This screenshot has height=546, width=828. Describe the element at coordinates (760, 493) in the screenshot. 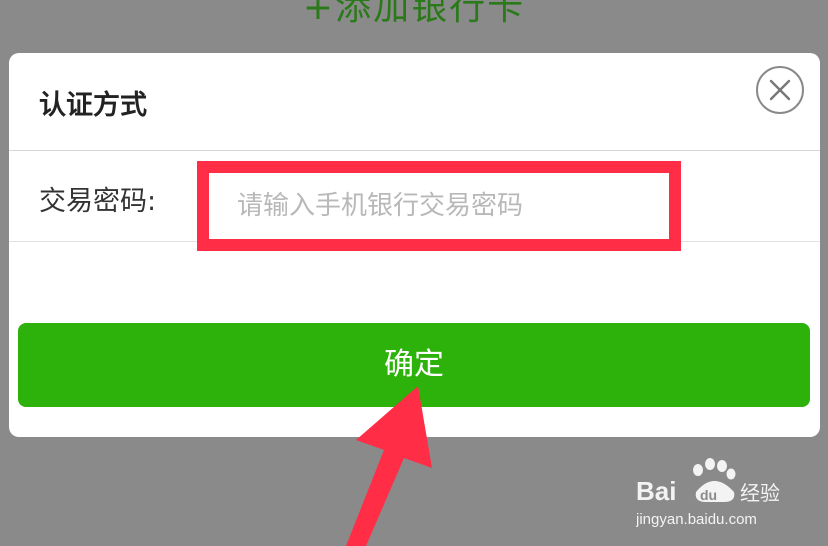

I see `svg-text: 经验` at that location.